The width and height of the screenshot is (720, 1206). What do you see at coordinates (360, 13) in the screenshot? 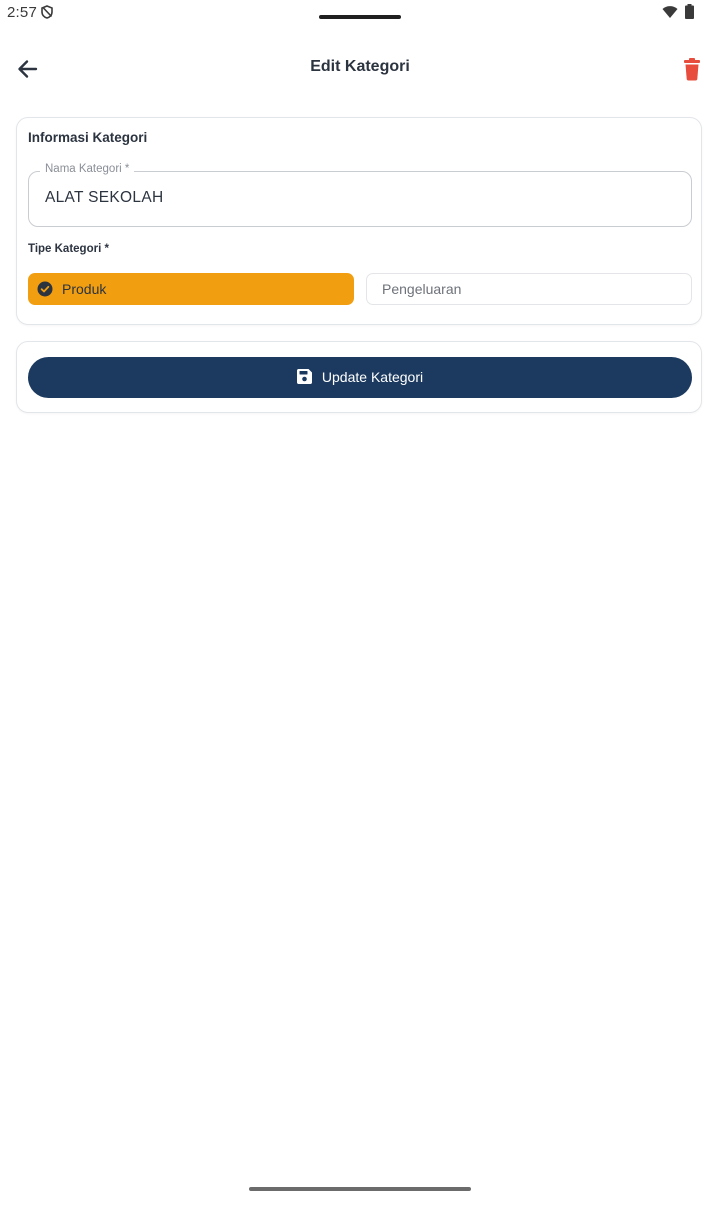
I see `status-bar: 2:57` at bounding box center [360, 13].